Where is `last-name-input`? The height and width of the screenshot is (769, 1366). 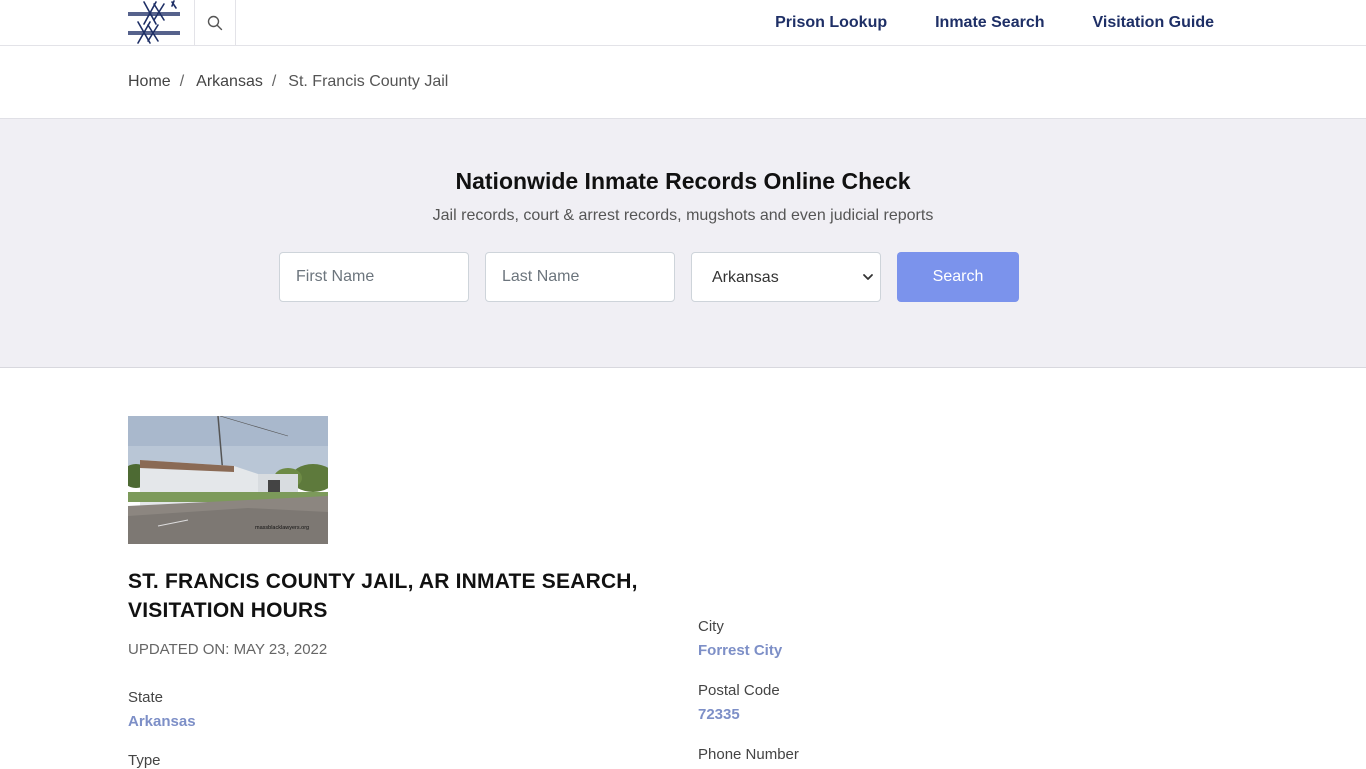 last-name-input is located at coordinates (580, 277).